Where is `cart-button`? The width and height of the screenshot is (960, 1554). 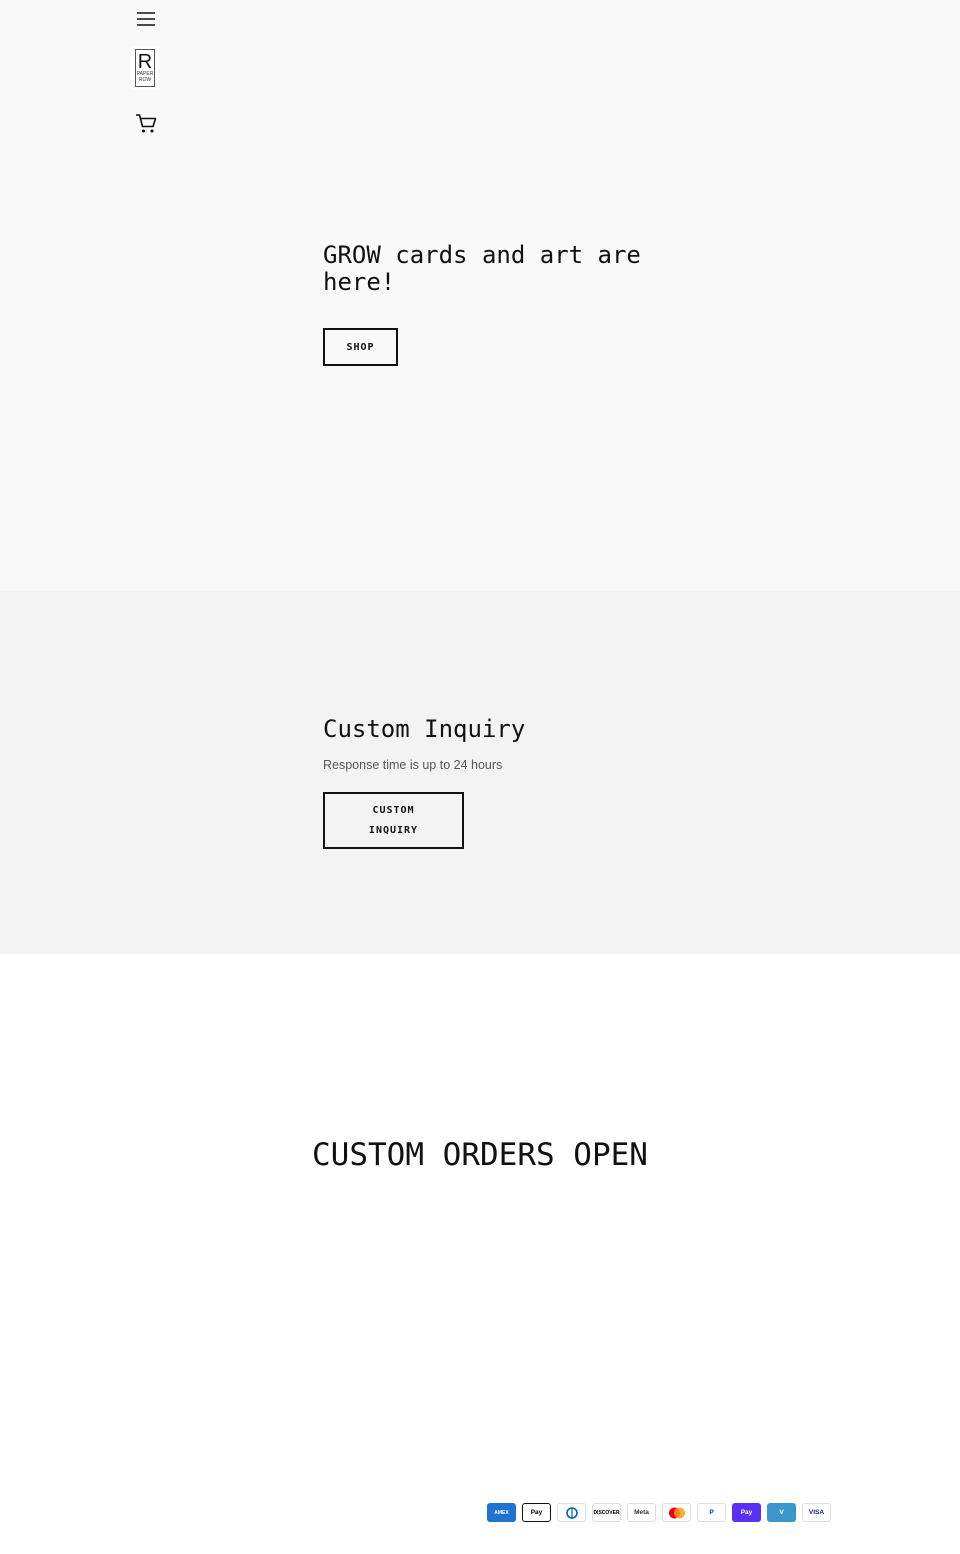
cart-button is located at coordinates (146, 123).